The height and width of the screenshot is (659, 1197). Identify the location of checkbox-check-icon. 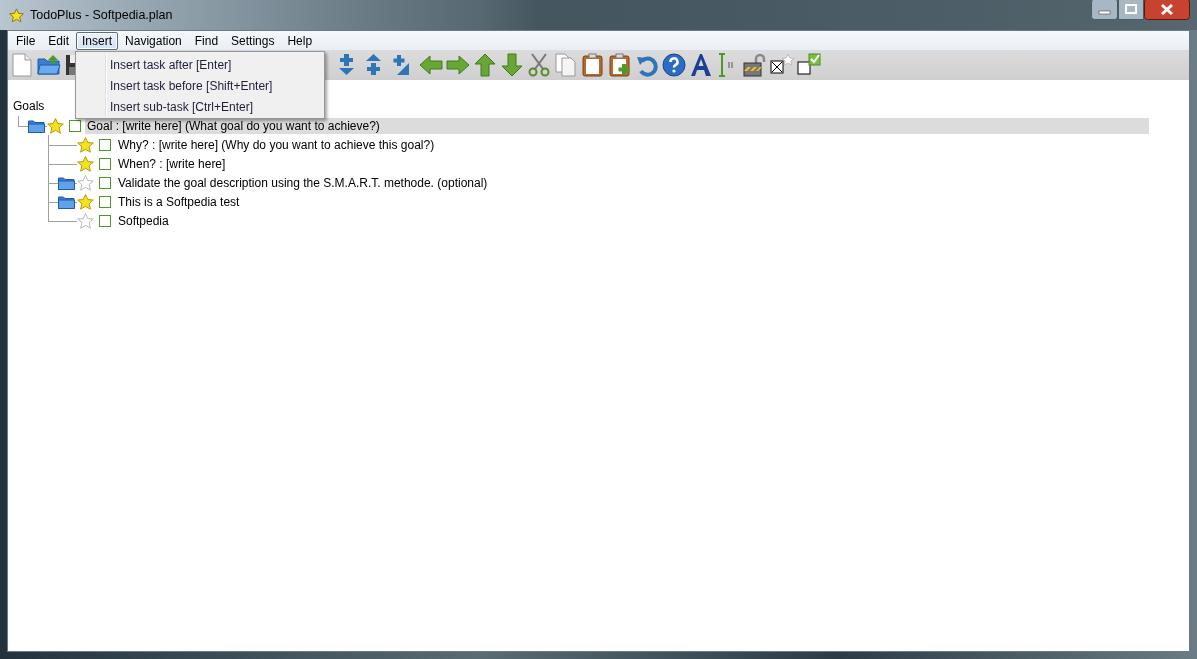
(809, 65).